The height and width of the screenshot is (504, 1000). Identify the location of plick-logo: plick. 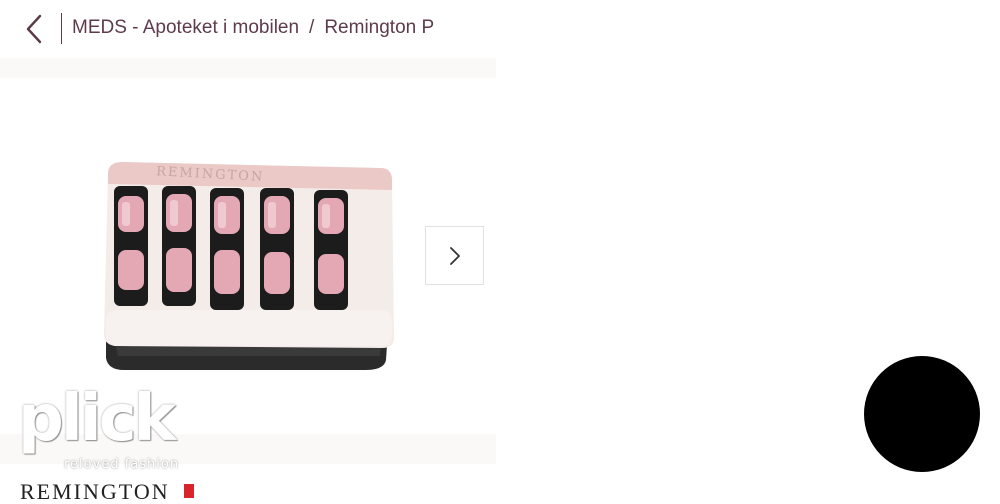
(97, 419).